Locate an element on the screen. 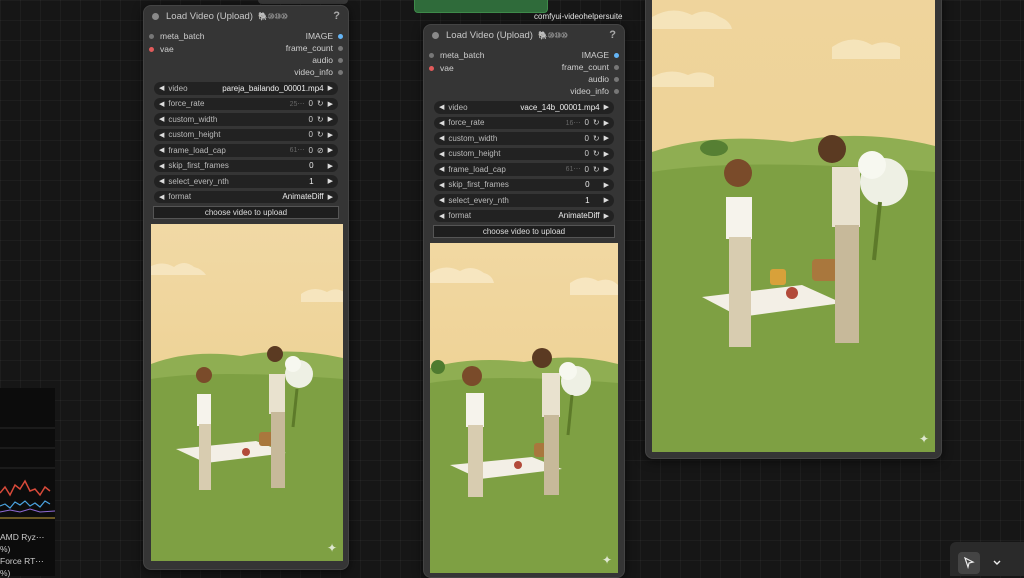 The height and width of the screenshot is (578, 1024). widget-video: ◀ video pareja_bailando_00001.mp4 ▶ is located at coordinates (246, 88).